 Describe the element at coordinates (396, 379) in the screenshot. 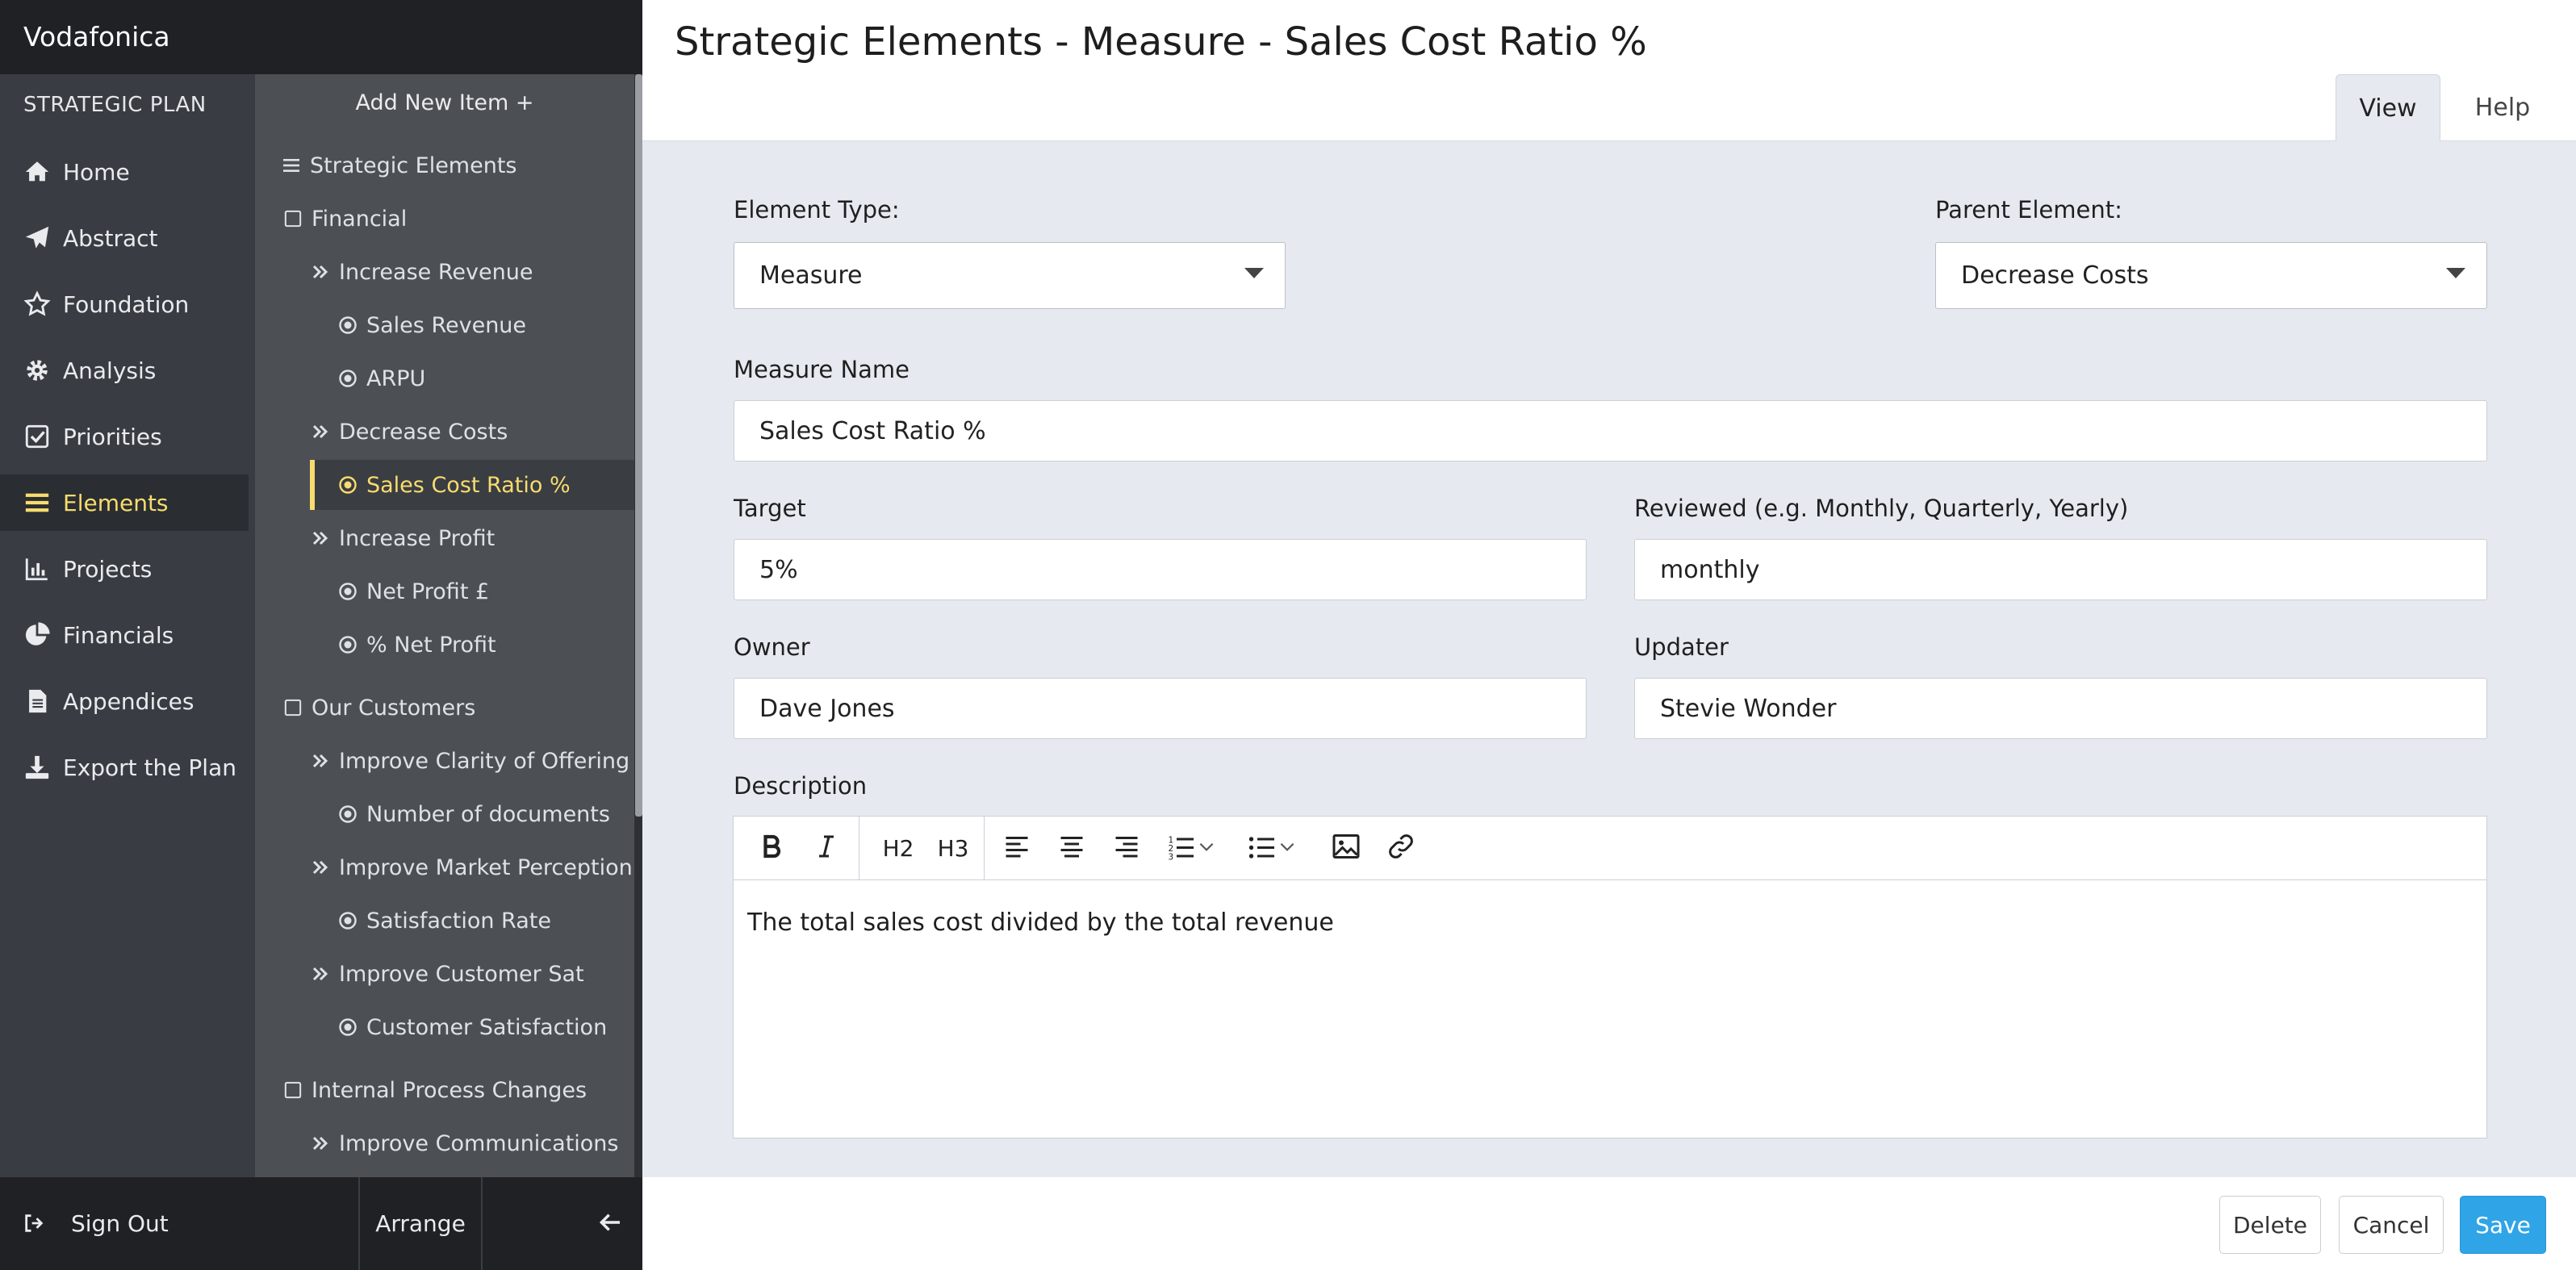

I see `tree-item-label: ARPU` at that location.